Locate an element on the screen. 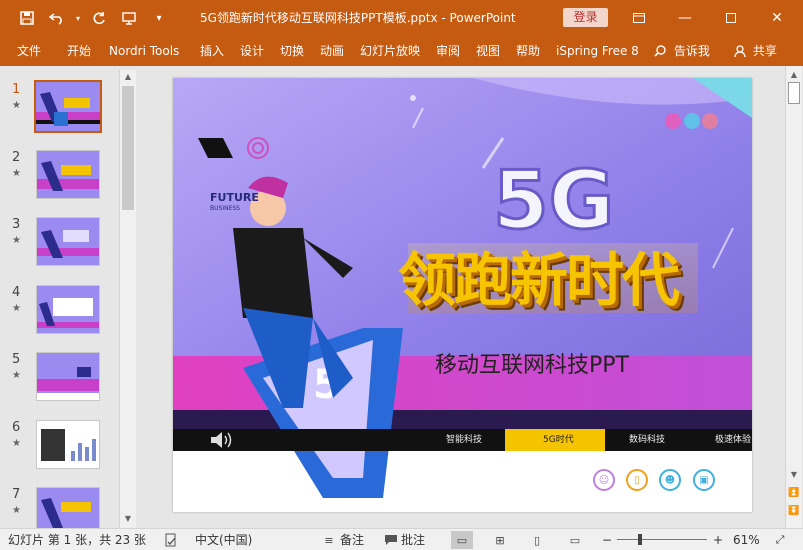  book-icon: ▯ is located at coordinates (637, 480).